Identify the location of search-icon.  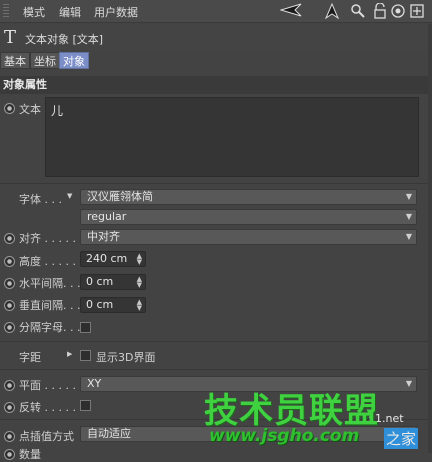
(358, 11).